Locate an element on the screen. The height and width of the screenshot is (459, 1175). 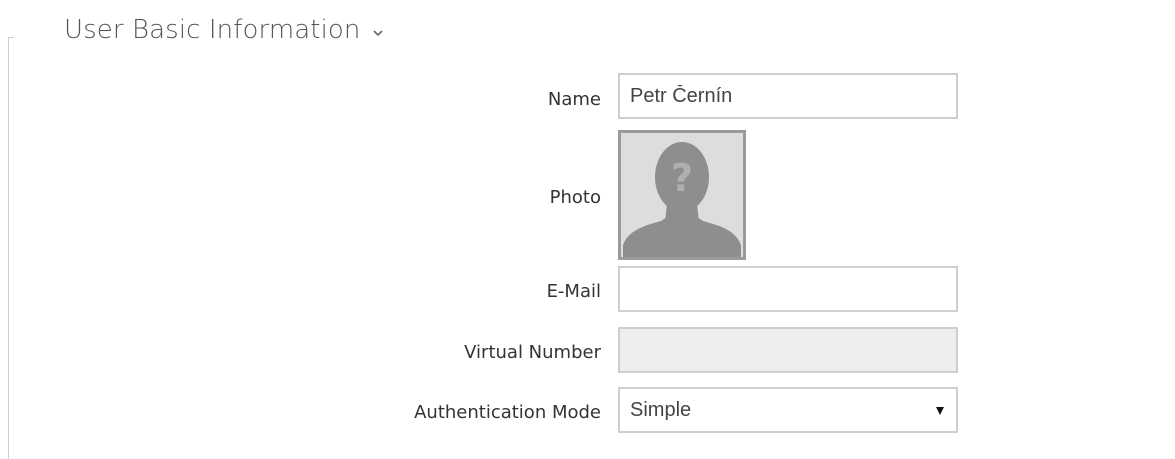
name-input is located at coordinates (788, 96).